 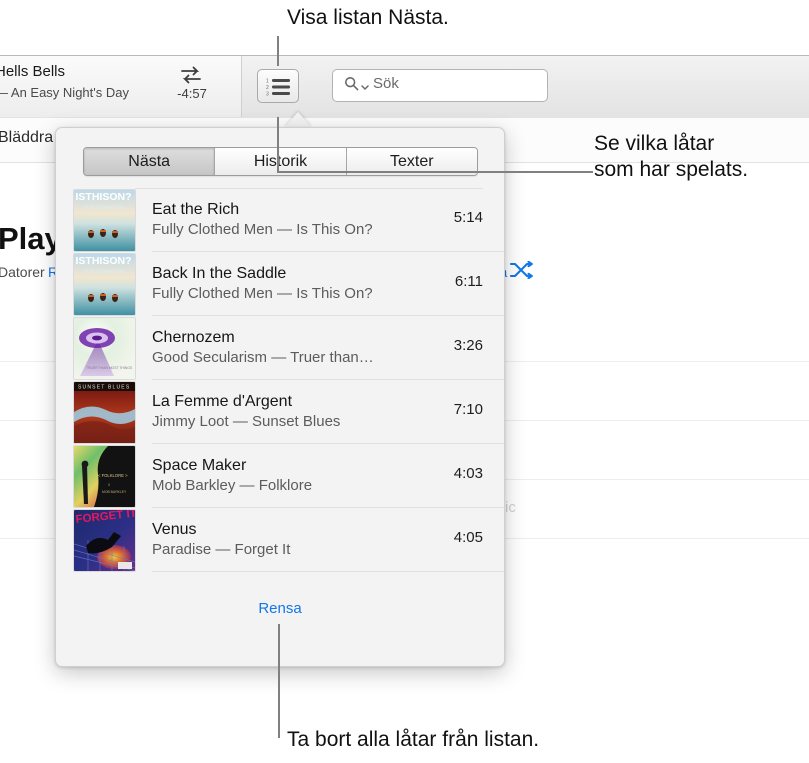 I want to click on callout-show-up-next: Visa listan Nästa., so click(x=368, y=17).